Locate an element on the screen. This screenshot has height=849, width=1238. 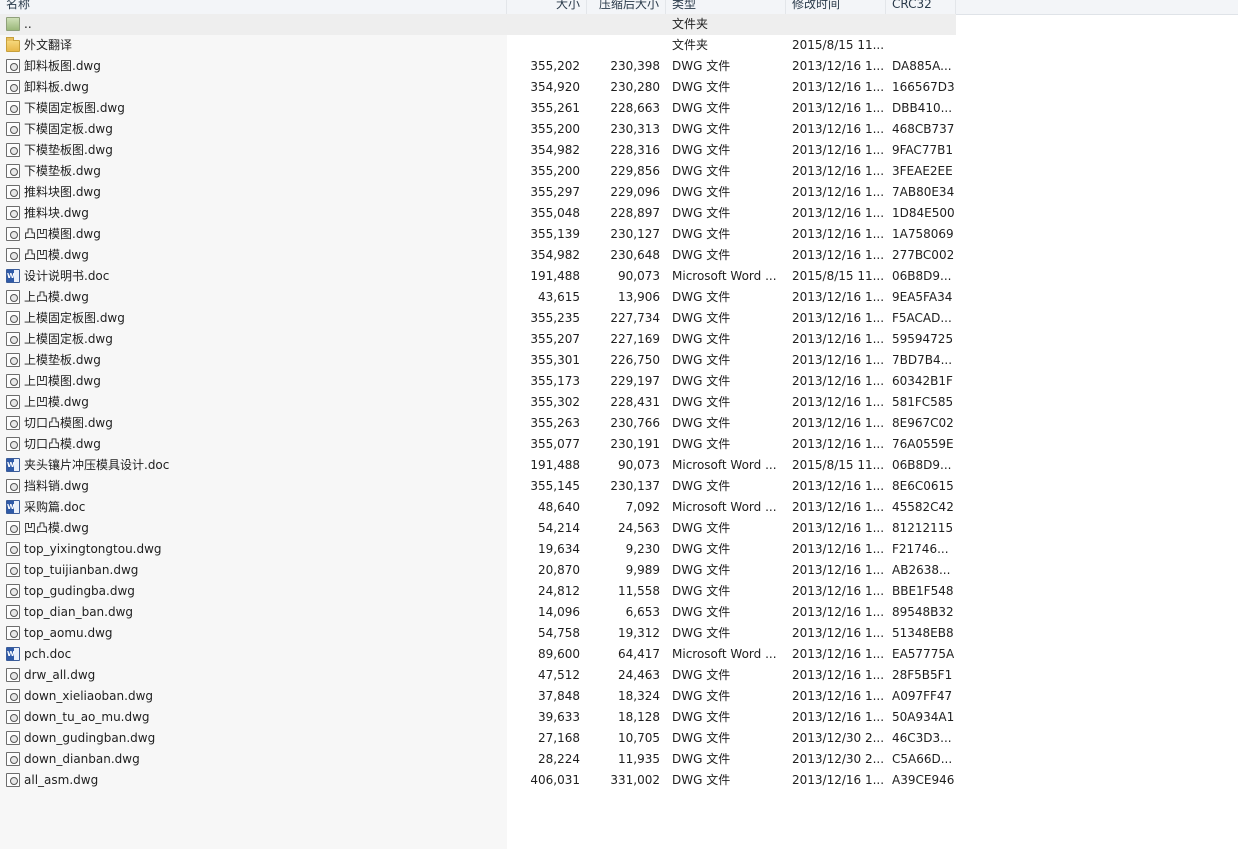
header-packed-size: 压缩后大小 is located at coordinates (626, 7).